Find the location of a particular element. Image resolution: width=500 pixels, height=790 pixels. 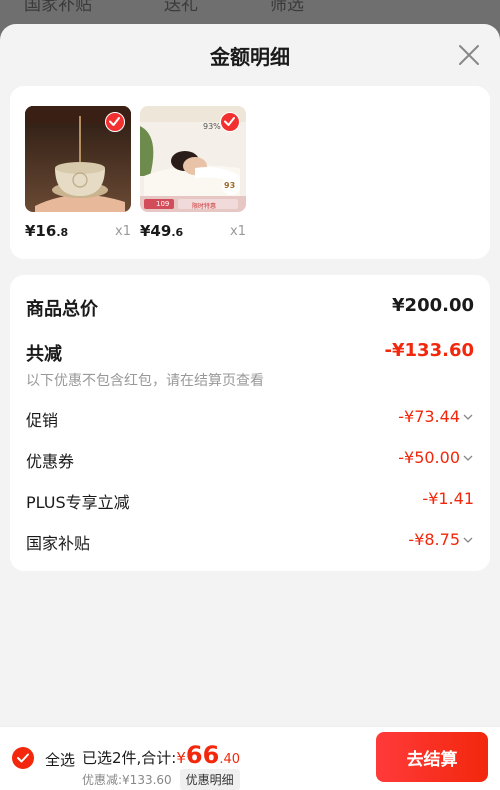

bg-tab: 送礼 is located at coordinates (181, 7).